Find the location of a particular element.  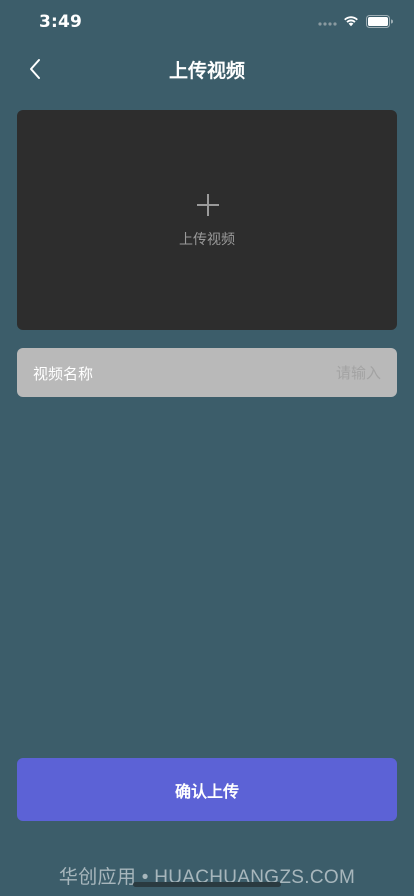

wifi-icon is located at coordinates (351, 21).